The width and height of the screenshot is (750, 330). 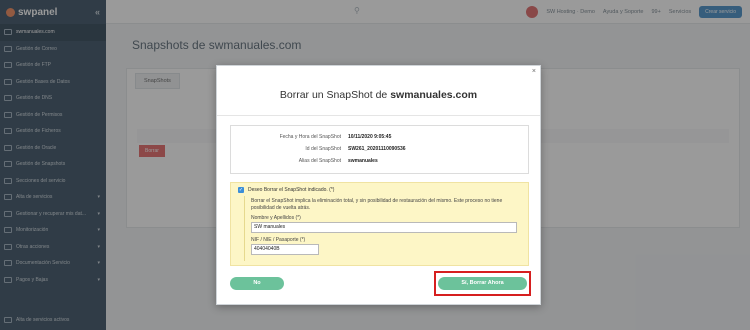 I want to click on info-value: 10/11/2020 9:05:45, so click(x=370, y=137).